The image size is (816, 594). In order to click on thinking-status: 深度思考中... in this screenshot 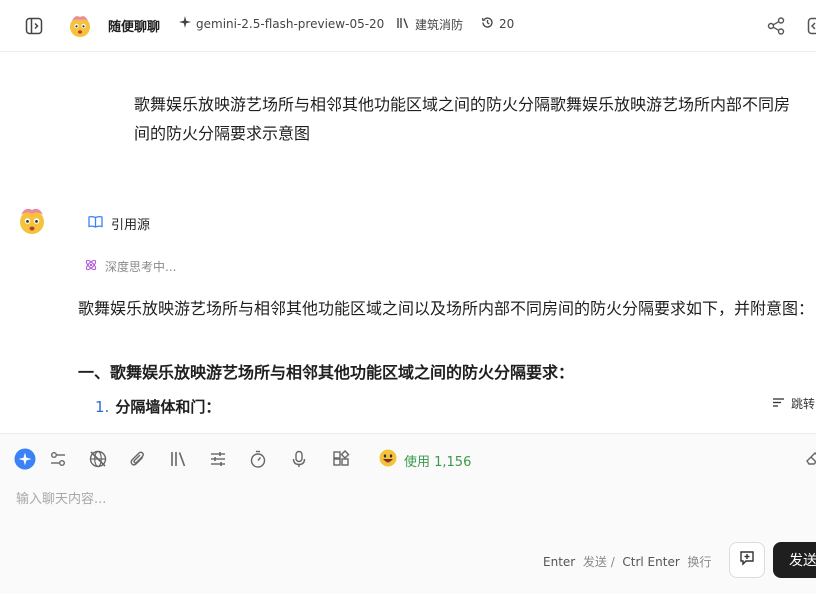, I will do `click(130, 266)`.